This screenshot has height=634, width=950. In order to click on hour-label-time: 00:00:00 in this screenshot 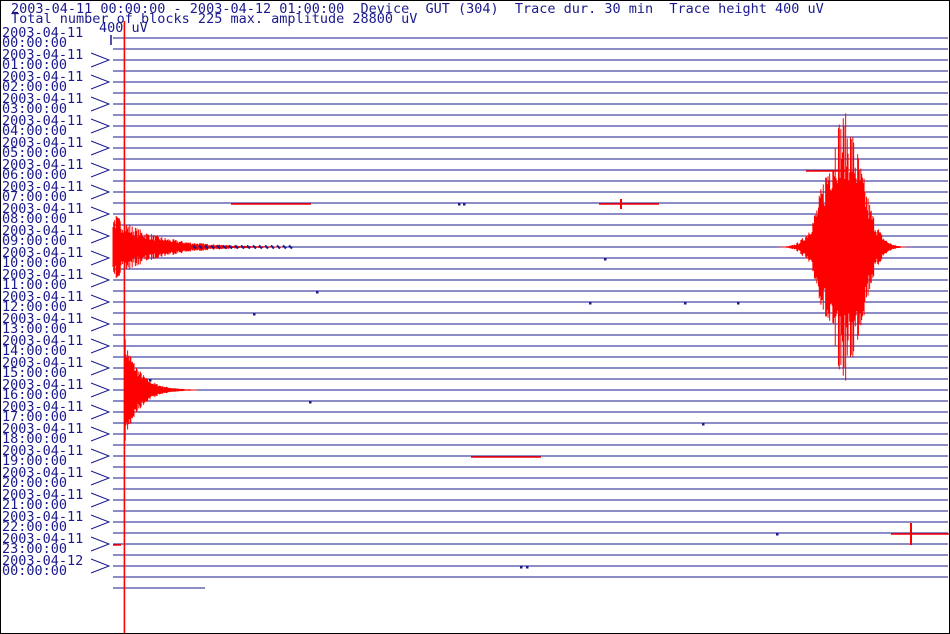, I will do `click(34, 571)`.